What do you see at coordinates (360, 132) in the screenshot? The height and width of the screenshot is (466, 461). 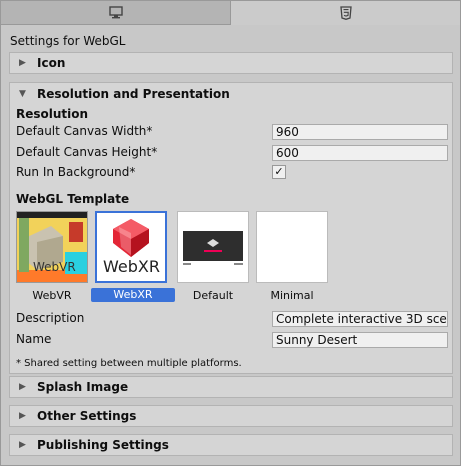 I see `canvas-width-input: 960` at bounding box center [360, 132].